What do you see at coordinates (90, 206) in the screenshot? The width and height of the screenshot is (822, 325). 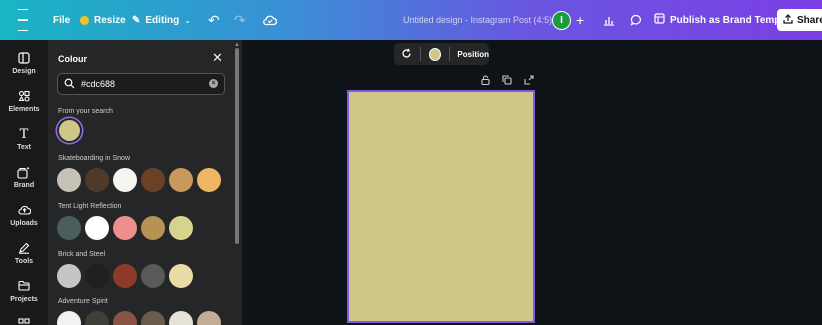 I see `section-label: Tent Light Reflection` at bounding box center [90, 206].